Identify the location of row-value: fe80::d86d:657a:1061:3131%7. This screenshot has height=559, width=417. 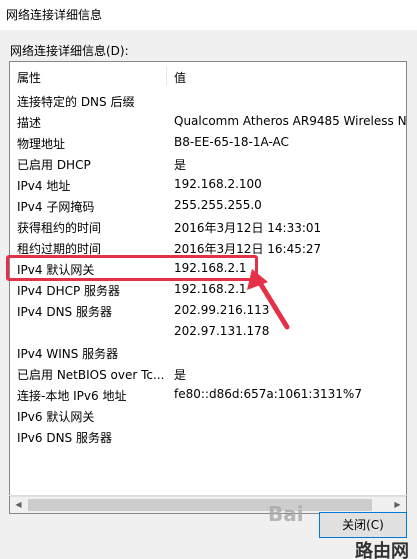
(268, 394).